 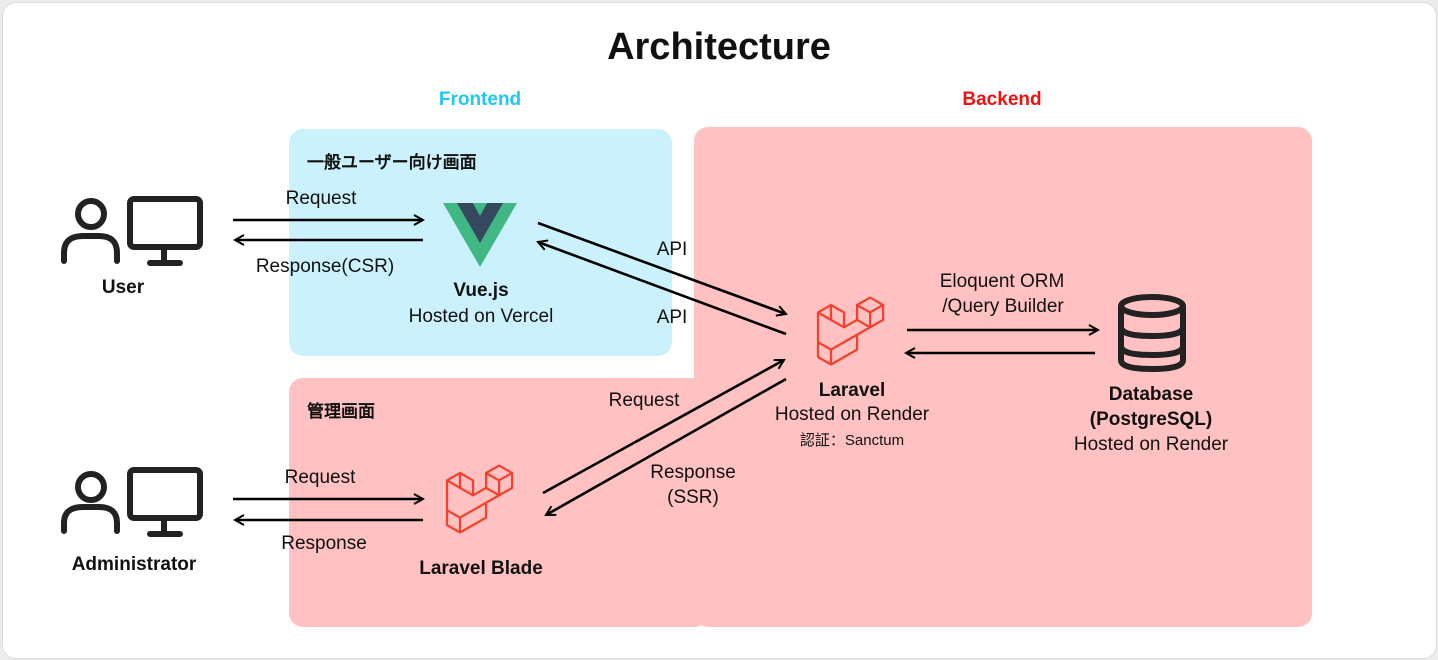 I want to click on edge-label-query-builder: /Query Builder, so click(x=1003, y=306).